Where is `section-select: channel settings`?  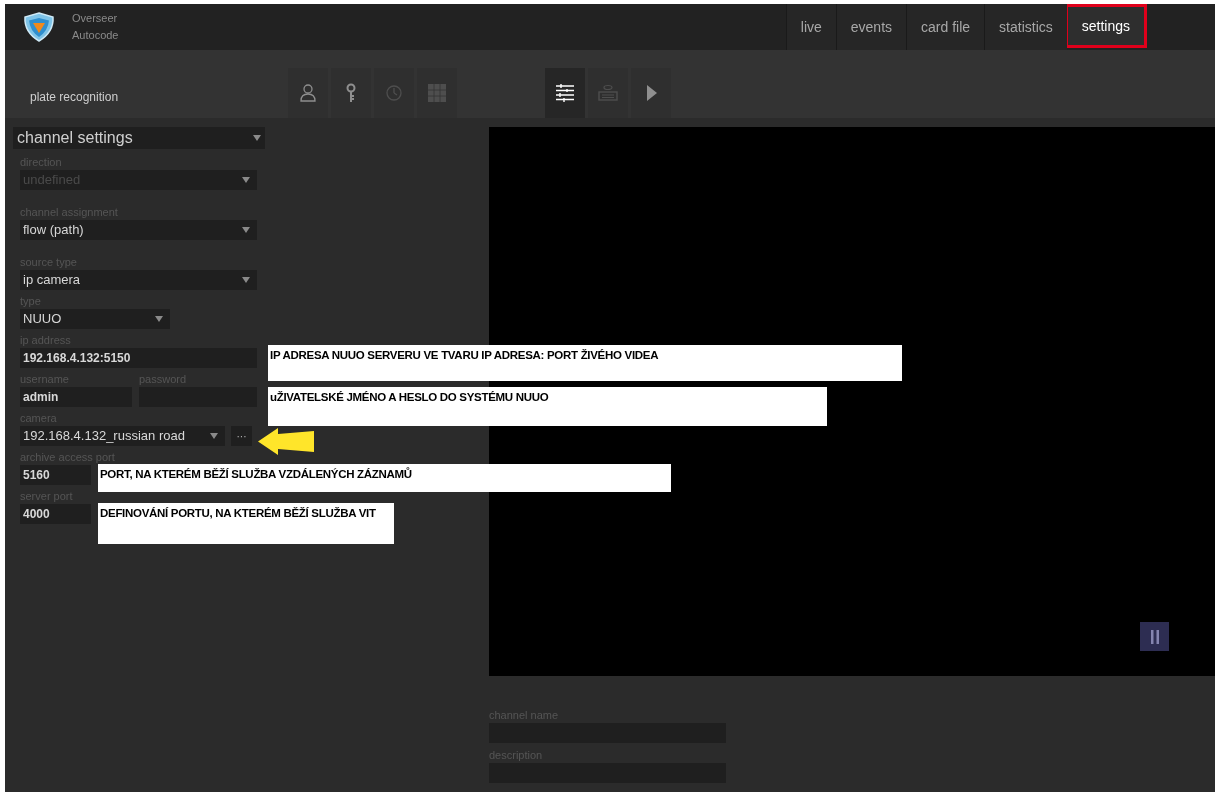
section-select: channel settings is located at coordinates (139, 138).